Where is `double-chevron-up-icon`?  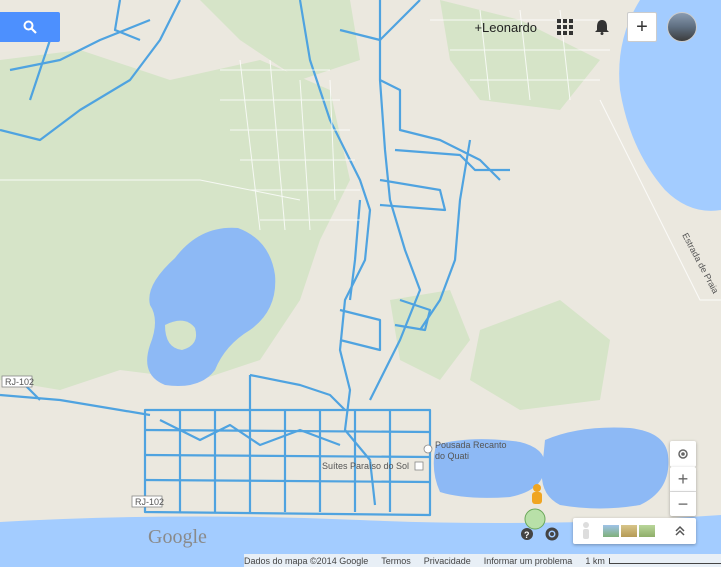 double-chevron-up-icon is located at coordinates (680, 531).